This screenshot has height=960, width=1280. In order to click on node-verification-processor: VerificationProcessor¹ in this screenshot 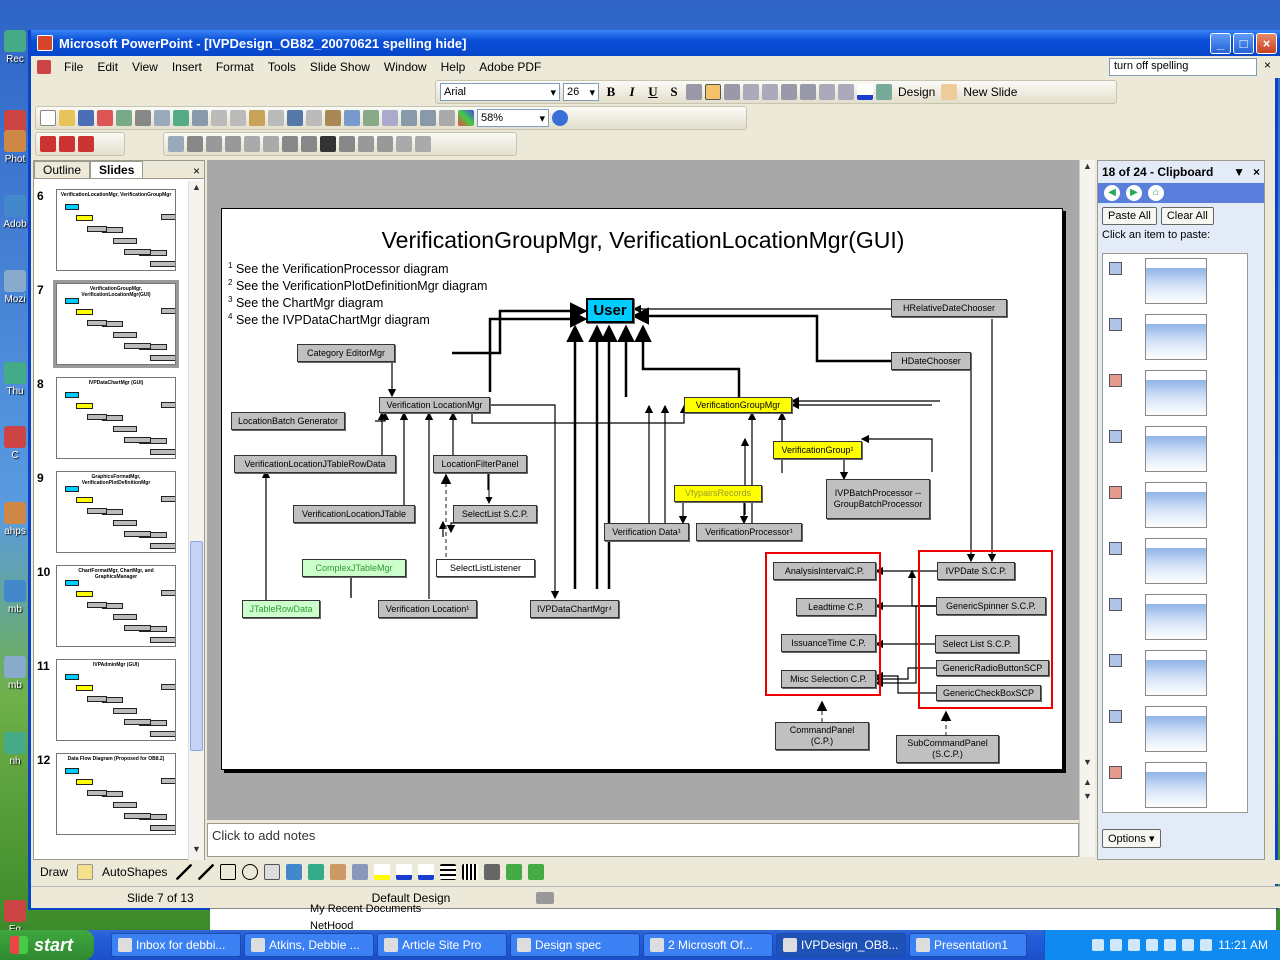, I will do `click(749, 532)`.